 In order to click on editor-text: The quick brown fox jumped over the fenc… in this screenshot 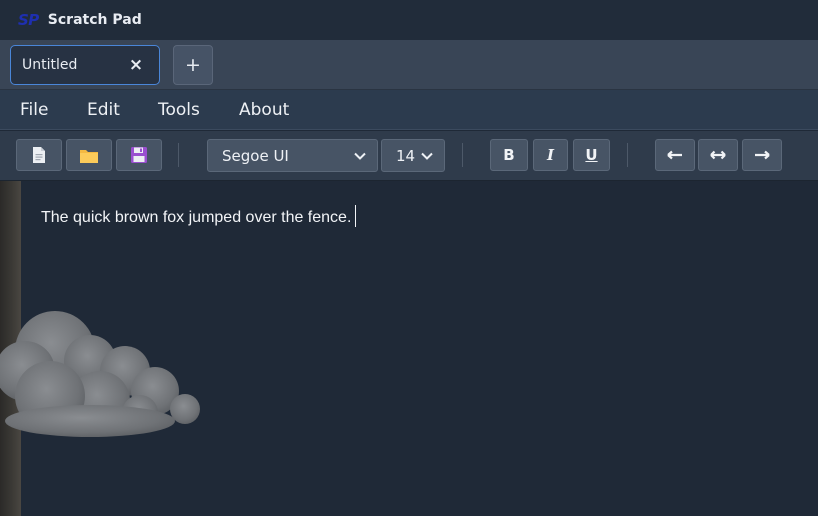, I will do `click(199, 216)`.